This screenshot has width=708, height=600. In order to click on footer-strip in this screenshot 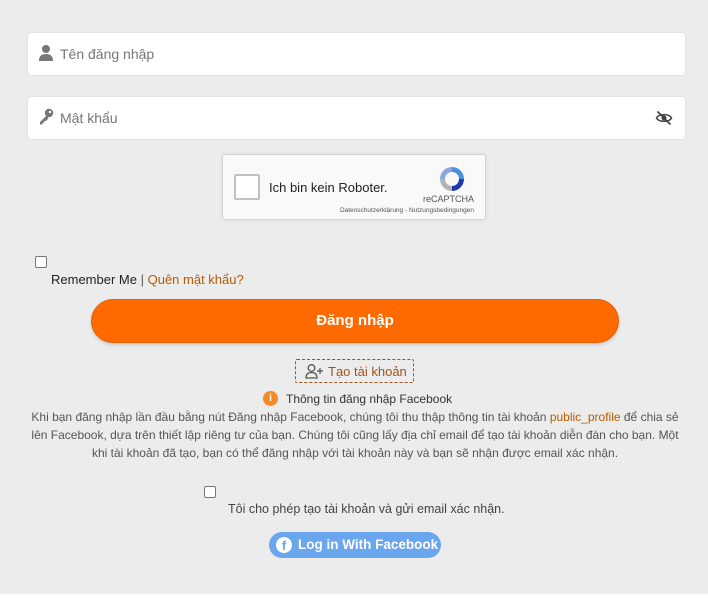, I will do `click(354, 597)`.